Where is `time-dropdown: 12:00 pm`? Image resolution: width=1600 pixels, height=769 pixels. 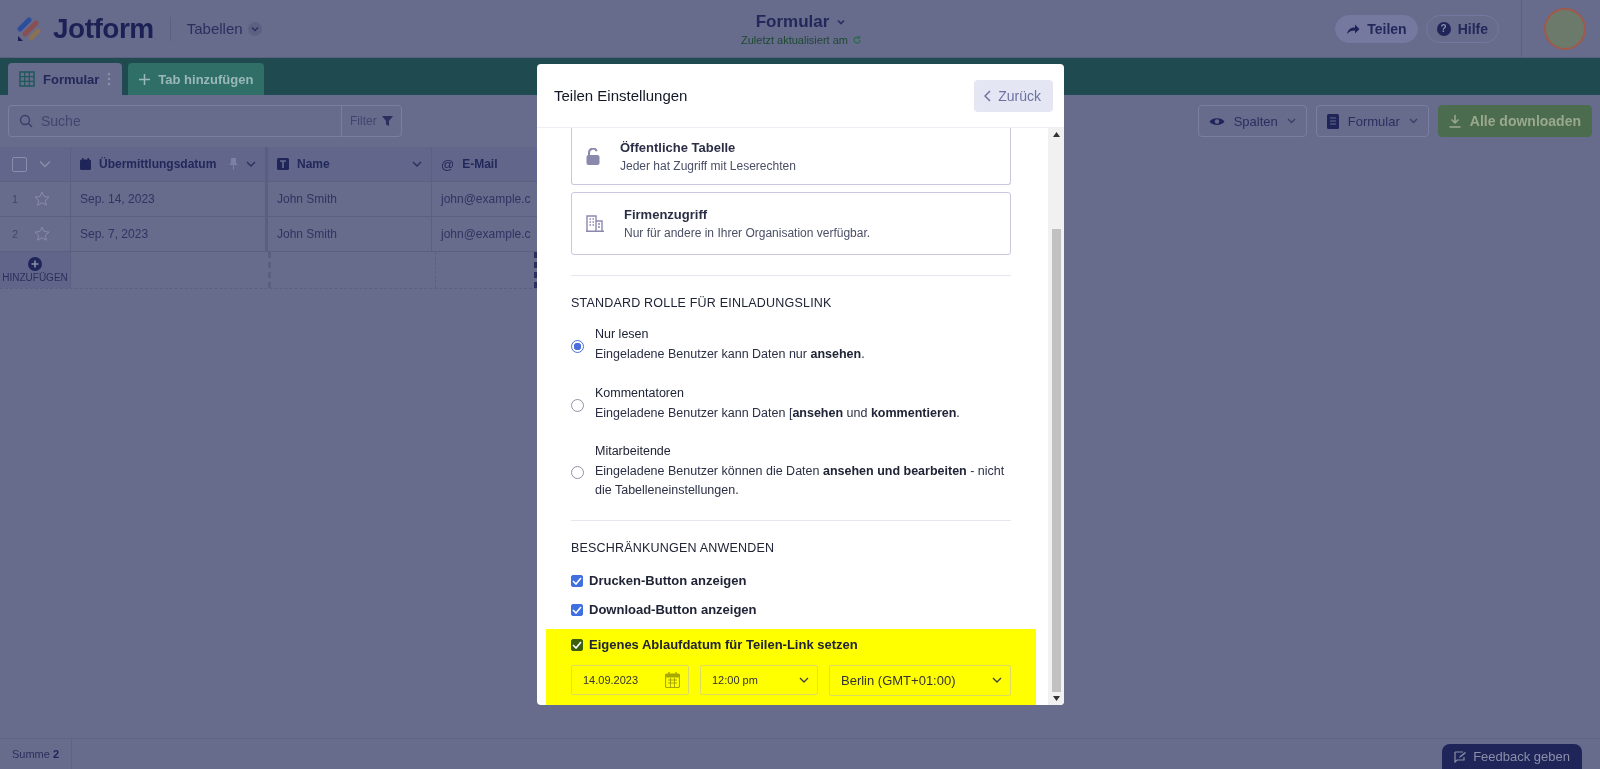
time-dropdown: 12:00 pm is located at coordinates (759, 679).